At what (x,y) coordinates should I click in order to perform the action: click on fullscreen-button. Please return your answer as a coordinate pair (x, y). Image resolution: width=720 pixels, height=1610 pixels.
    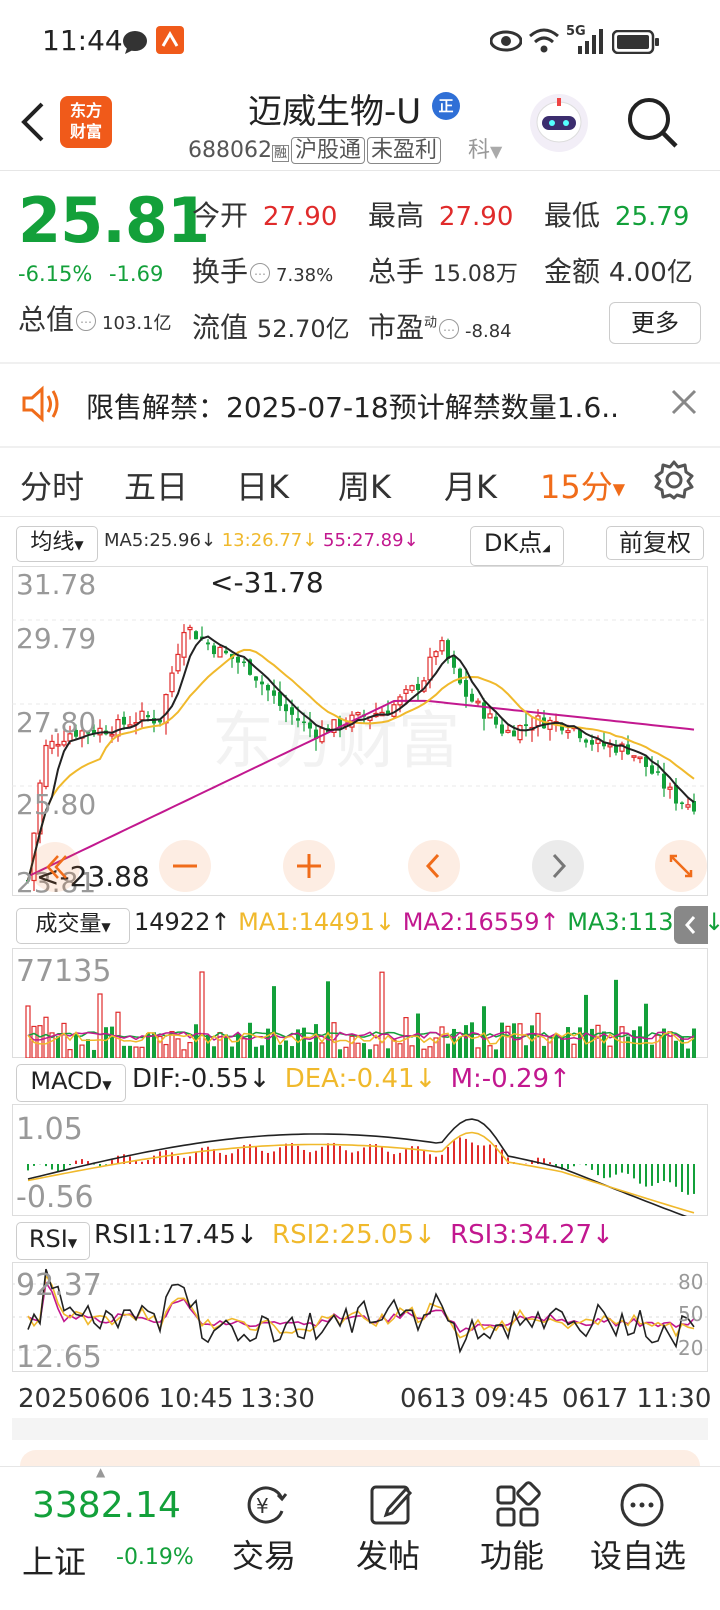
    Looking at the image, I should click on (681, 866).